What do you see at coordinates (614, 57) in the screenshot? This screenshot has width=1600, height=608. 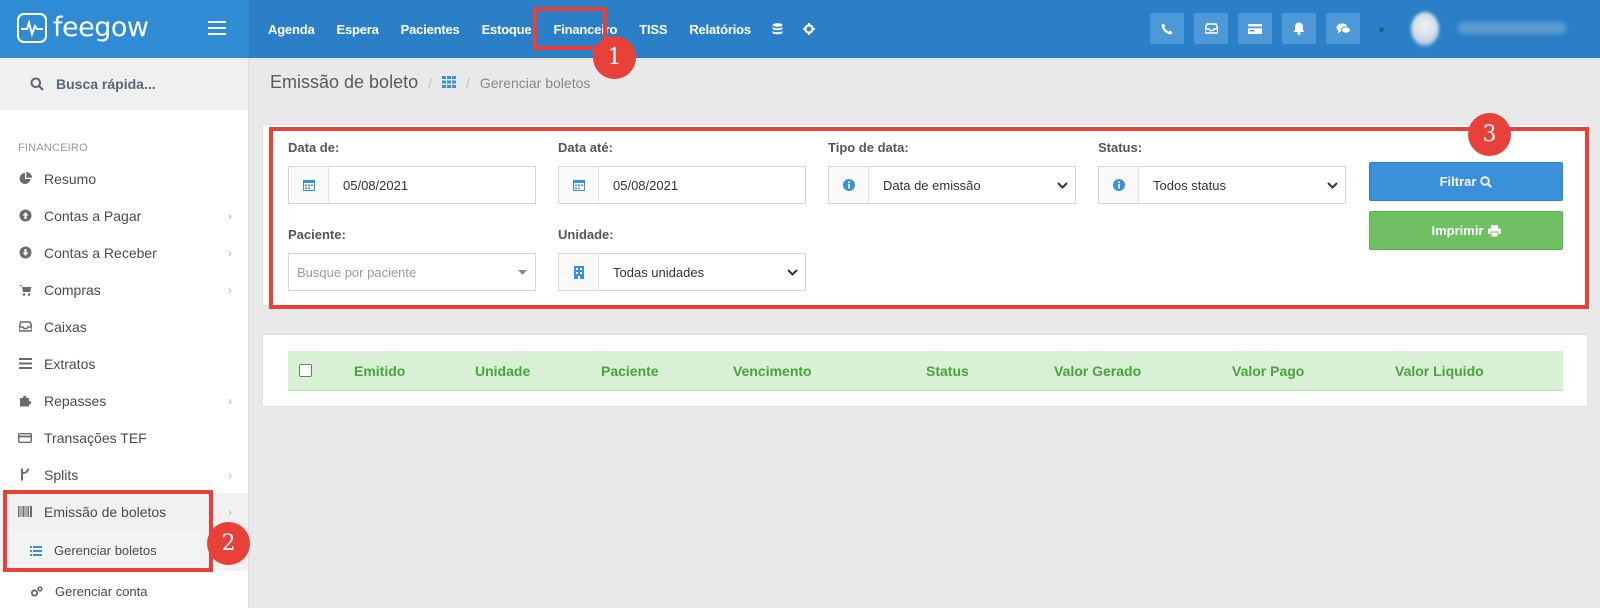 I see `step-badge-1: 1` at bounding box center [614, 57].